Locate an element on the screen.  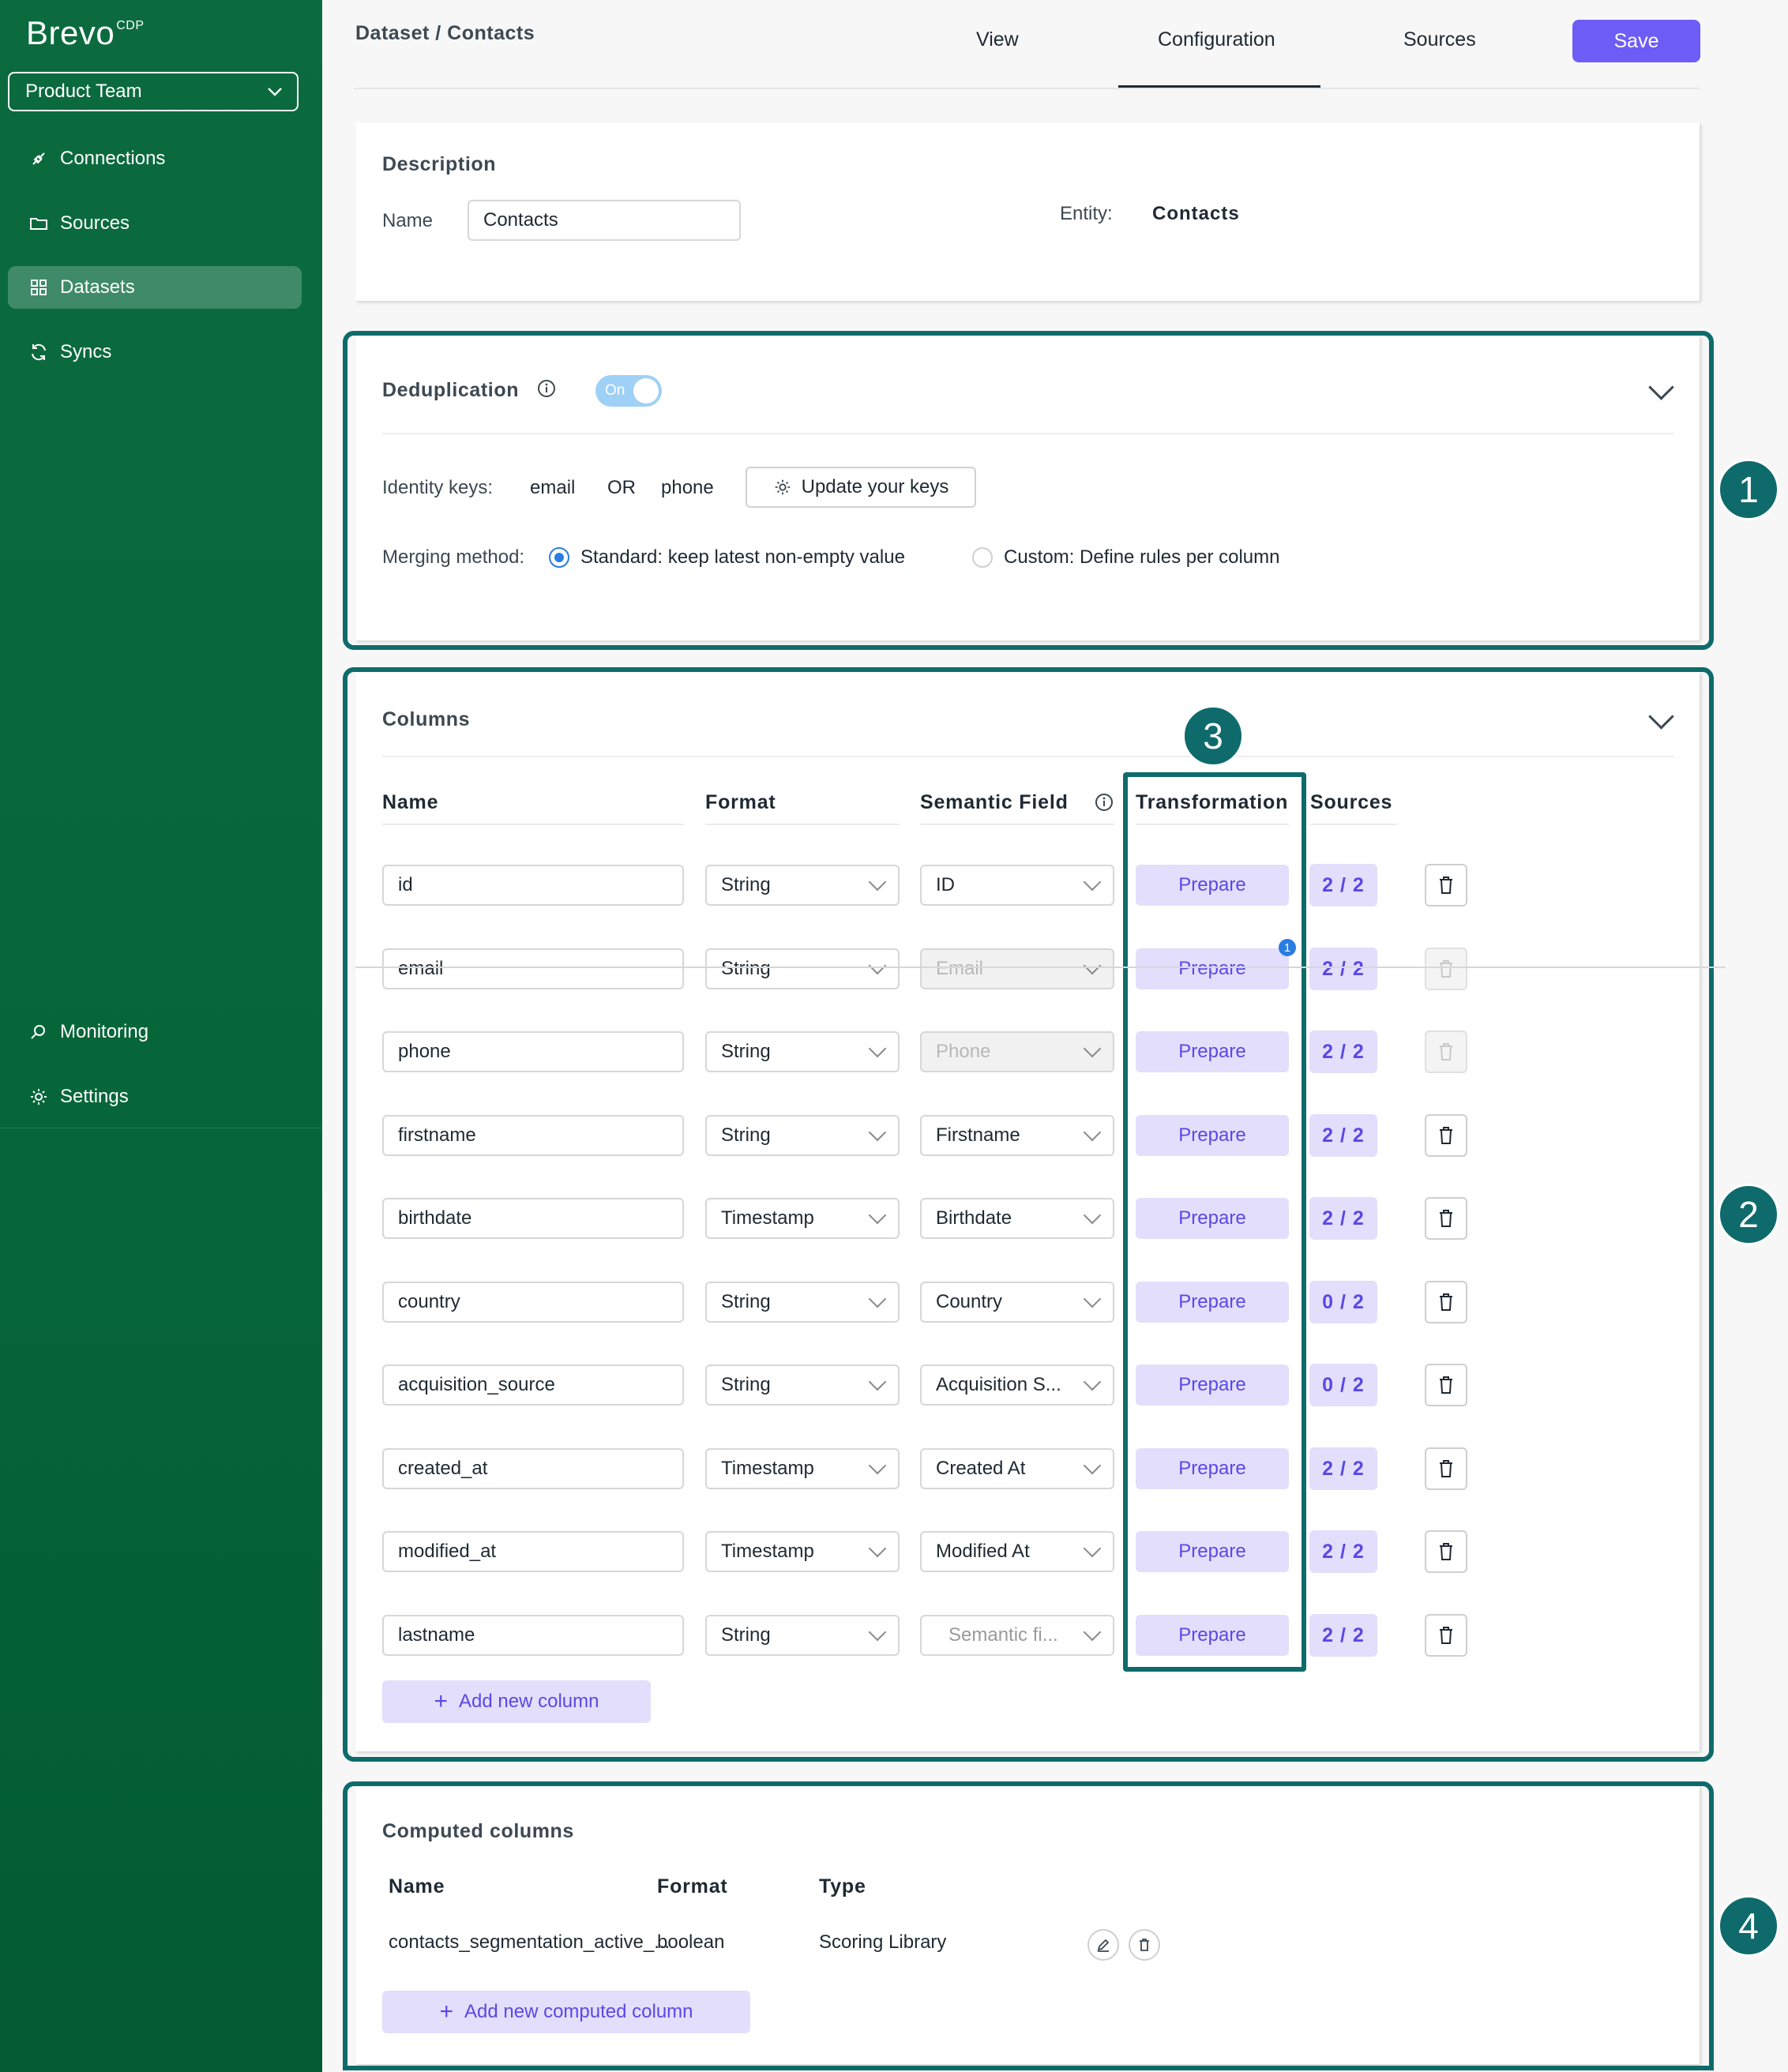
semantic-value: Created At is located at coordinates (980, 1469).